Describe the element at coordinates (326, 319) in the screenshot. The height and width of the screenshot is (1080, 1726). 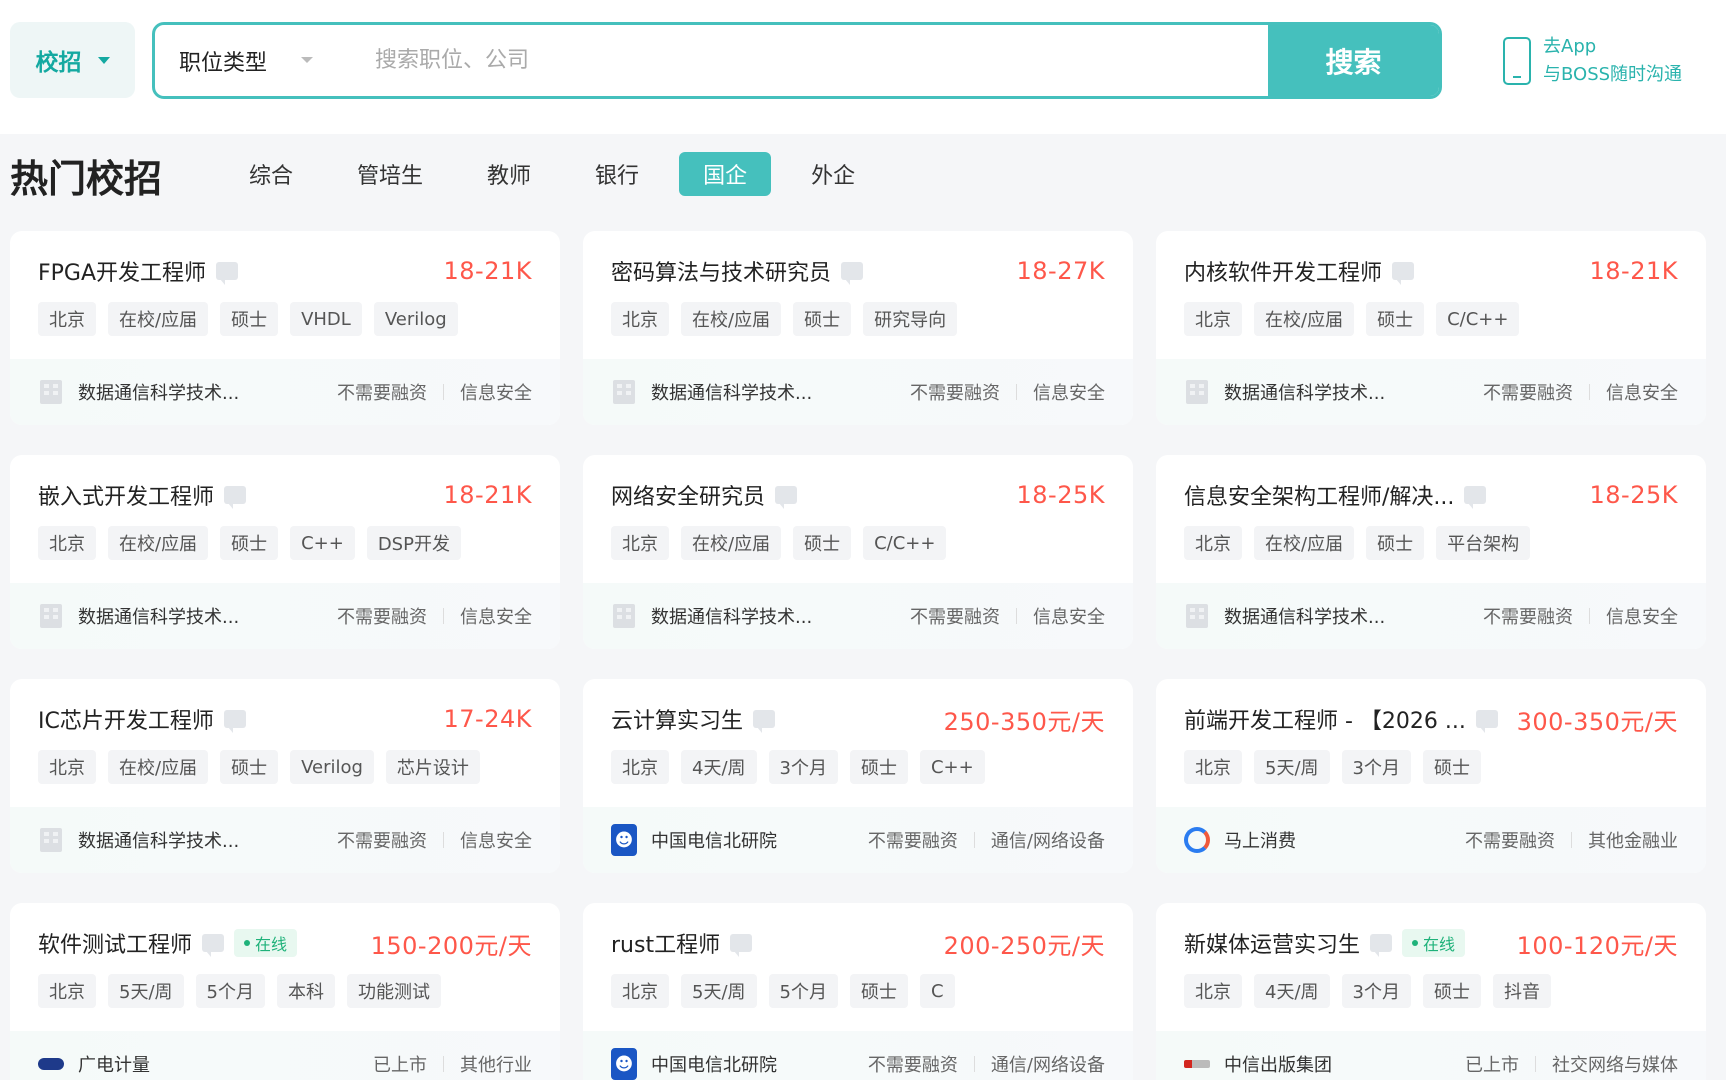
I see `job-tag: VHDL` at that location.